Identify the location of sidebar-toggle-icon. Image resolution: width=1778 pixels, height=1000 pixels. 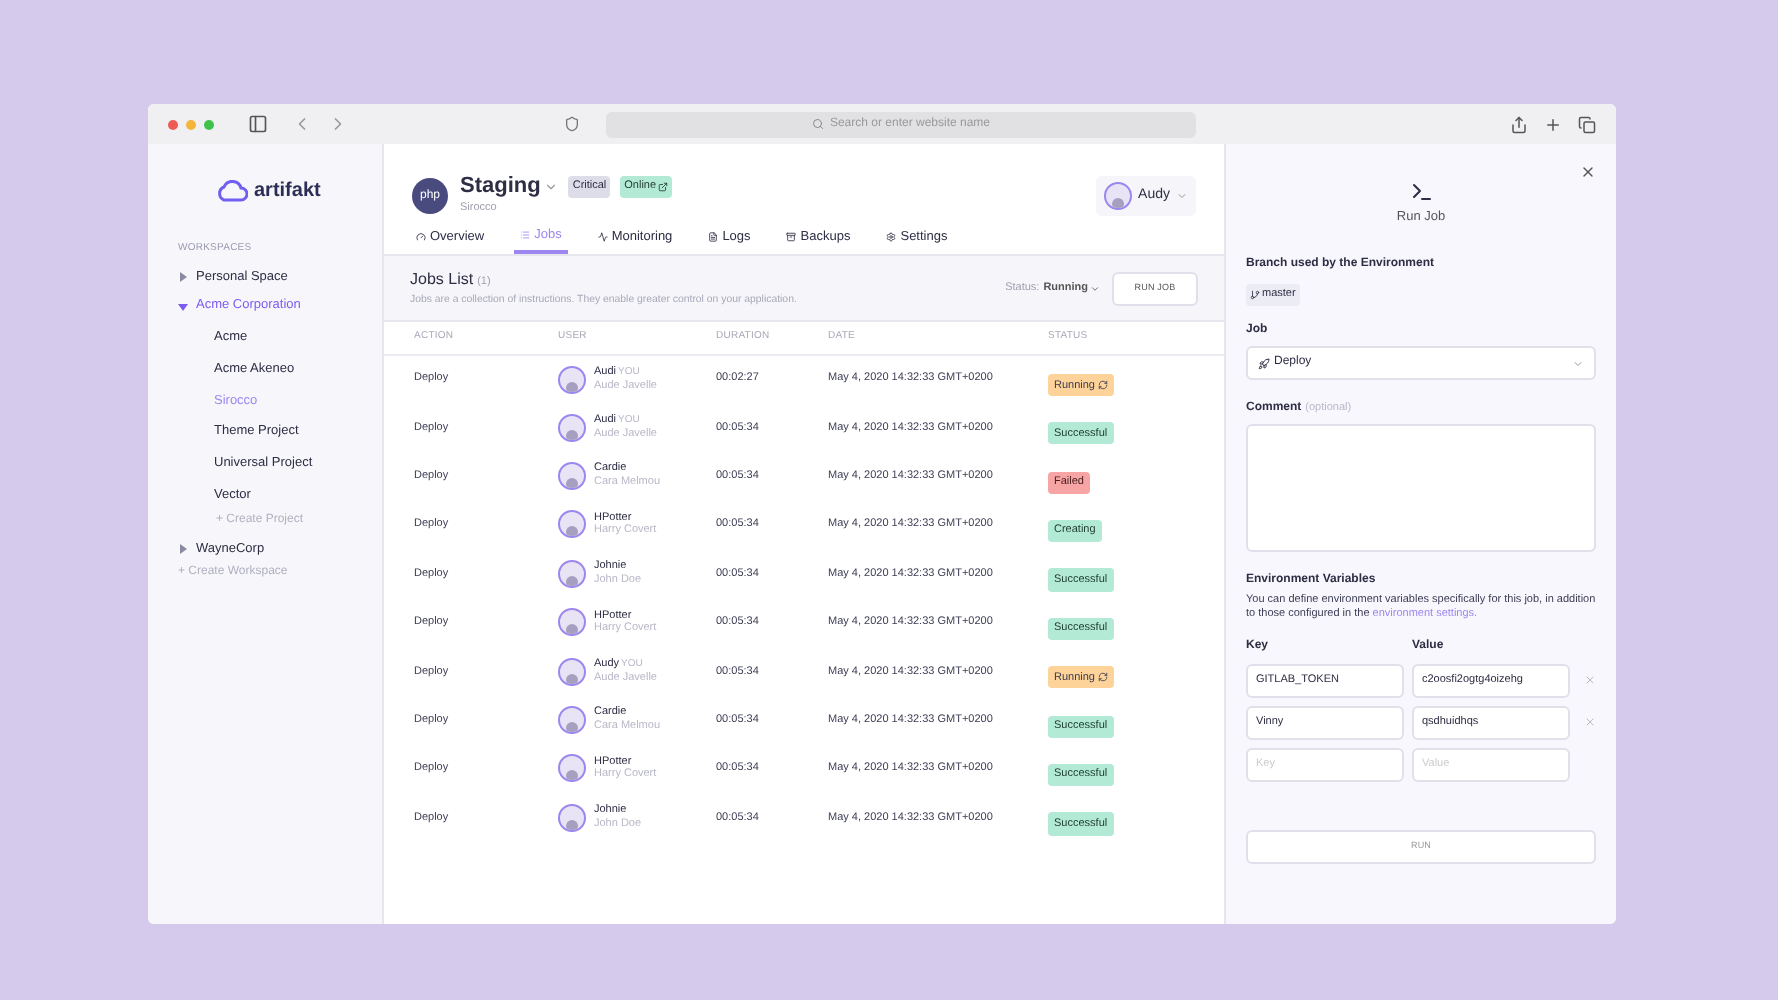
(258, 124).